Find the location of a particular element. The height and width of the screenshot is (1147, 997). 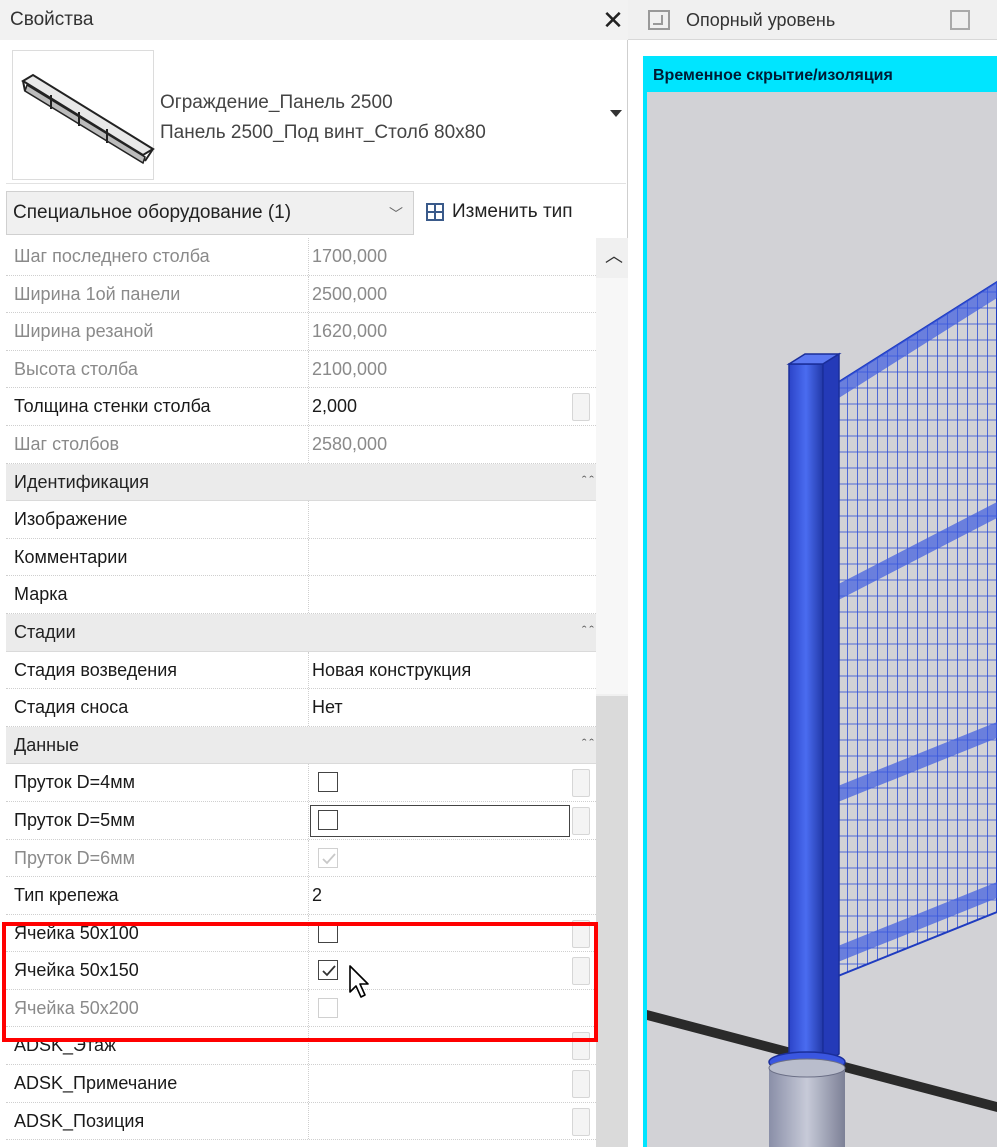

property-value: 2100,000 is located at coordinates (350, 368).